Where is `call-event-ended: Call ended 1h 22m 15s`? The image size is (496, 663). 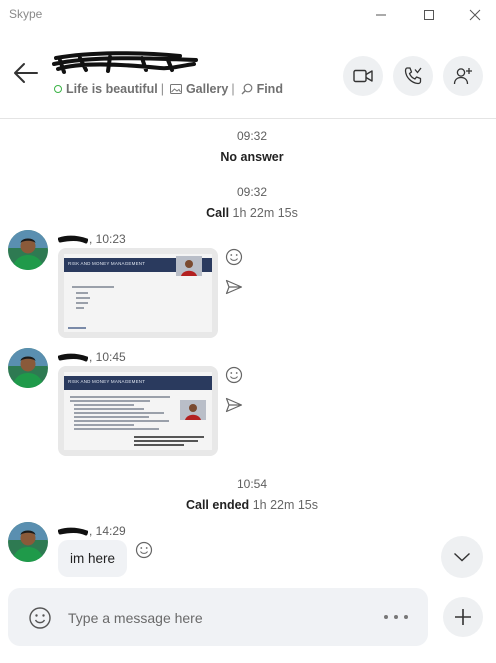 call-event-ended: Call ended 1h 22m 15s is located at coordinates (248, 505).